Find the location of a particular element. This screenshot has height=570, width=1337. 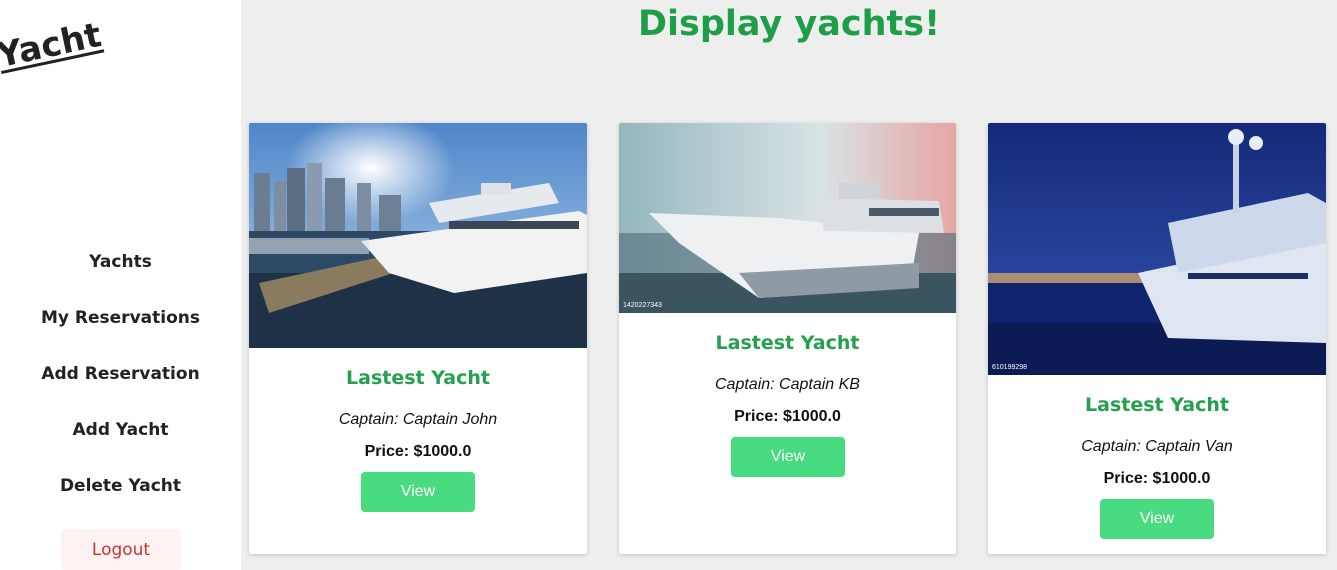

nav-yachts: Yachts is located at coordinates (120, 262).